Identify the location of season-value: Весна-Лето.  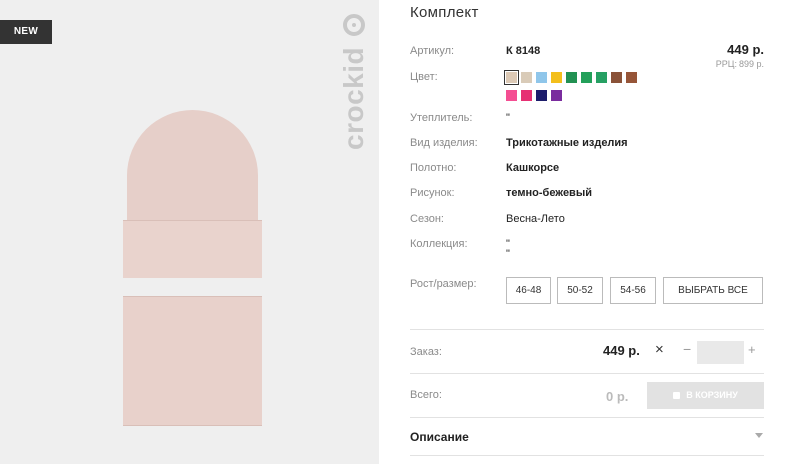
(535, 219).